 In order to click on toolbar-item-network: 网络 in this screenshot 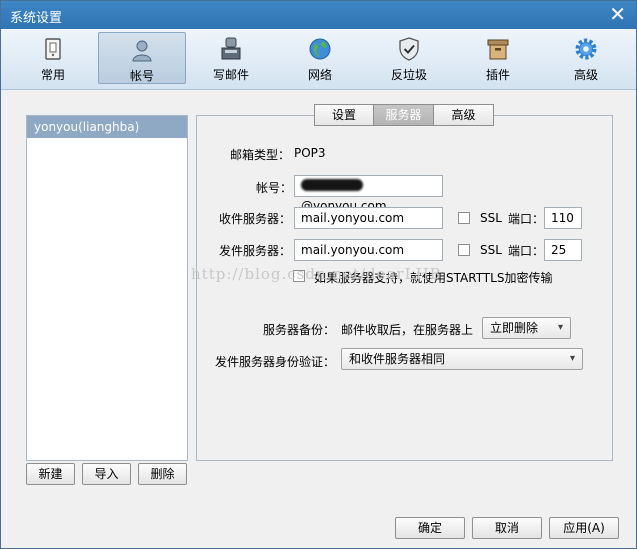, I will do `click(320, 58)`.